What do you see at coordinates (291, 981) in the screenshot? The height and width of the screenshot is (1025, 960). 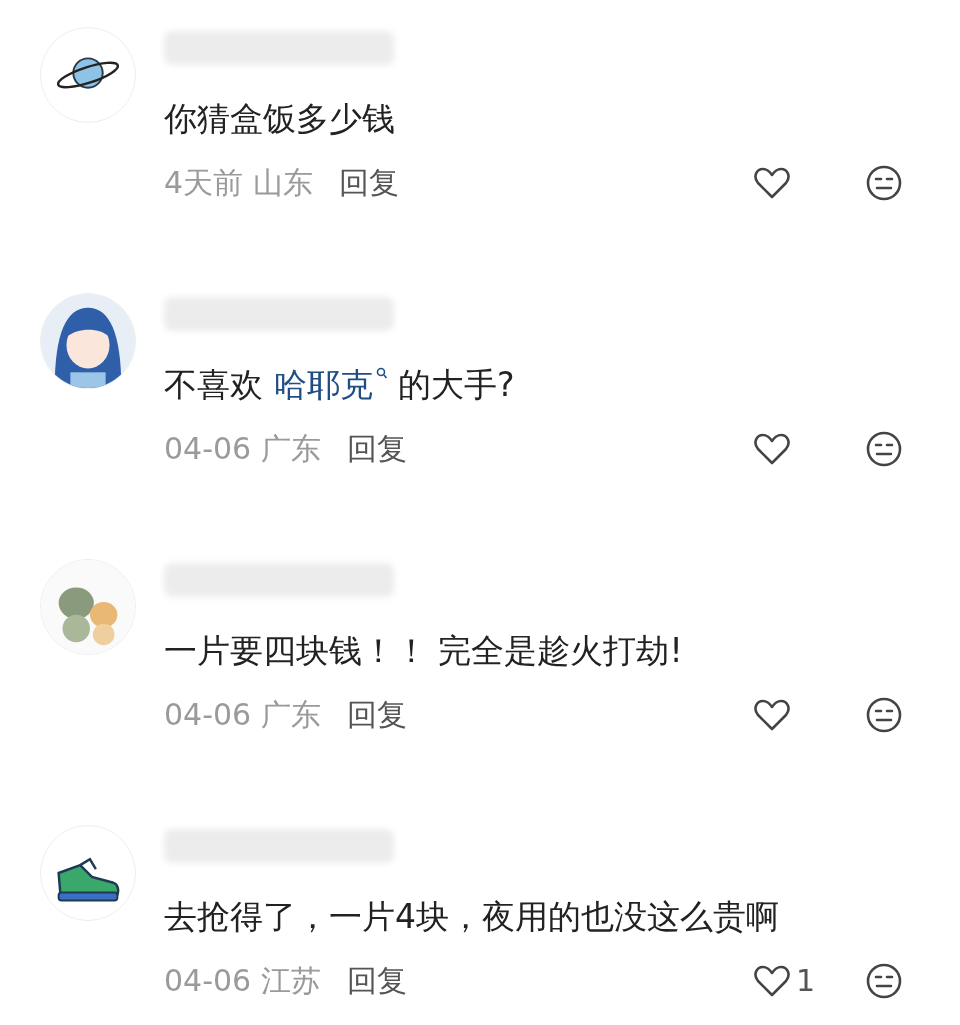 I see `comment-location: 江苏` at bounding box center [291, 981].